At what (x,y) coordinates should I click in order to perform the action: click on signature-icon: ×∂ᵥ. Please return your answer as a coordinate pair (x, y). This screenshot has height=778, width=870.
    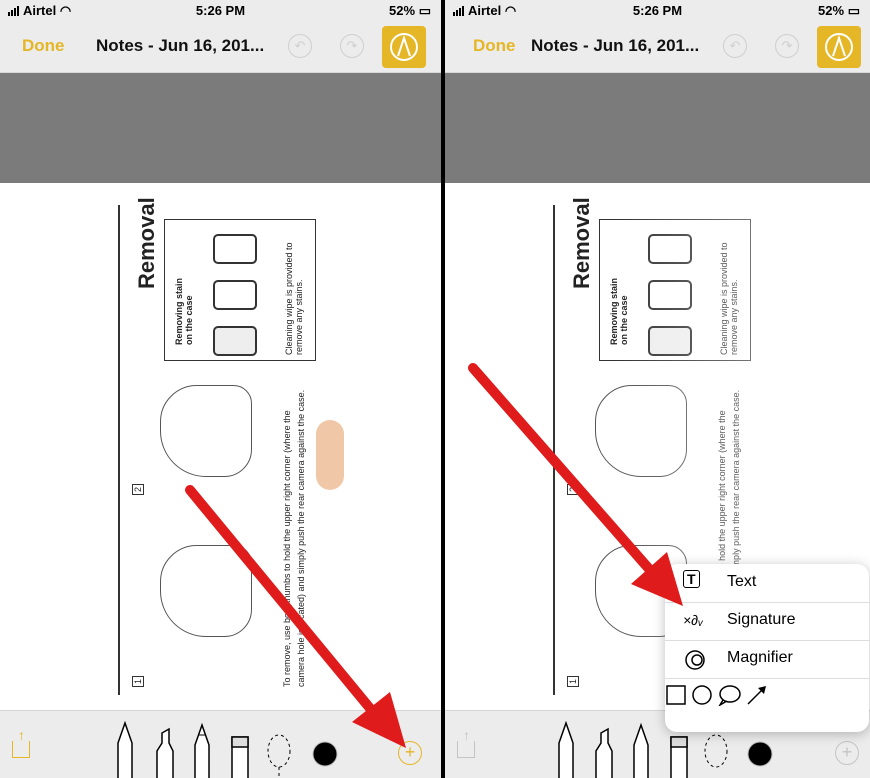
    Looking at the image, I should click on (693, 620).